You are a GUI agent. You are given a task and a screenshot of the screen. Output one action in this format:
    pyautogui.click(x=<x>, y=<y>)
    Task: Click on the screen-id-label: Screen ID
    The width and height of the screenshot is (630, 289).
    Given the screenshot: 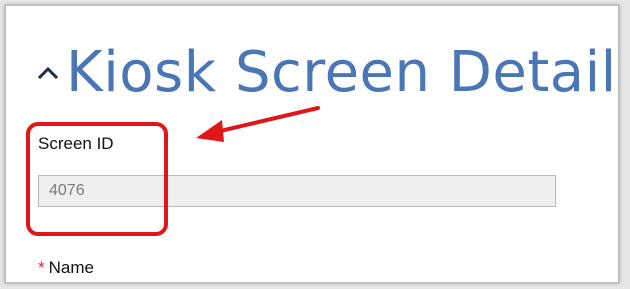 What is the action you would take?
    pyautogui.click(x=76, y=143)
    